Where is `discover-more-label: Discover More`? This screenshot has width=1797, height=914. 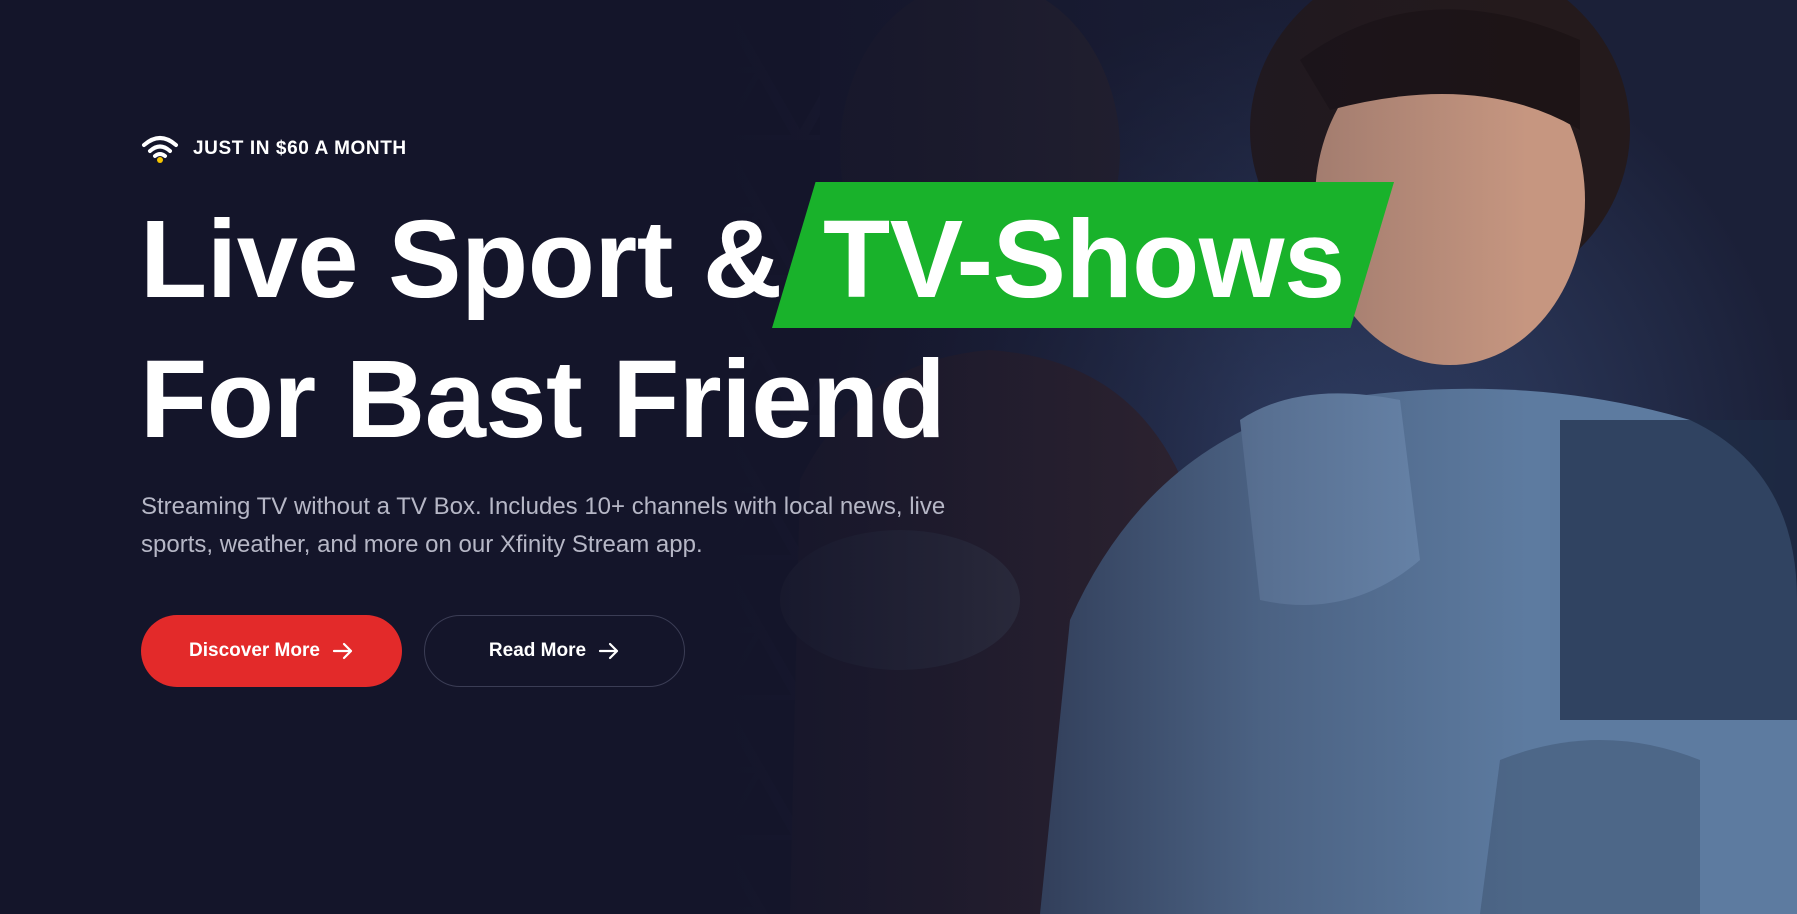
discover-more-label: Discover More is located at coordinates (254, 650).